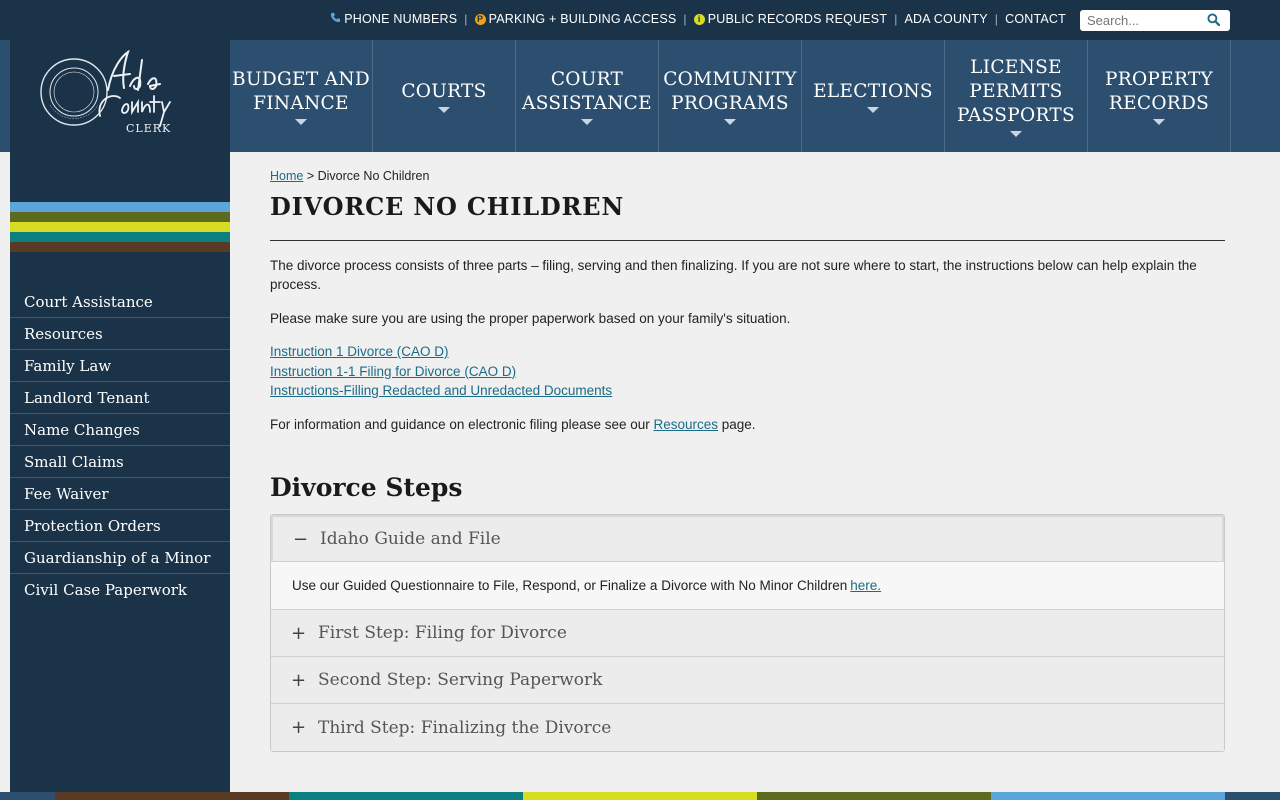 Image resolution: width=1280 pixels, height=800 pixels. I want to click on search-box, so click(1155, 20).